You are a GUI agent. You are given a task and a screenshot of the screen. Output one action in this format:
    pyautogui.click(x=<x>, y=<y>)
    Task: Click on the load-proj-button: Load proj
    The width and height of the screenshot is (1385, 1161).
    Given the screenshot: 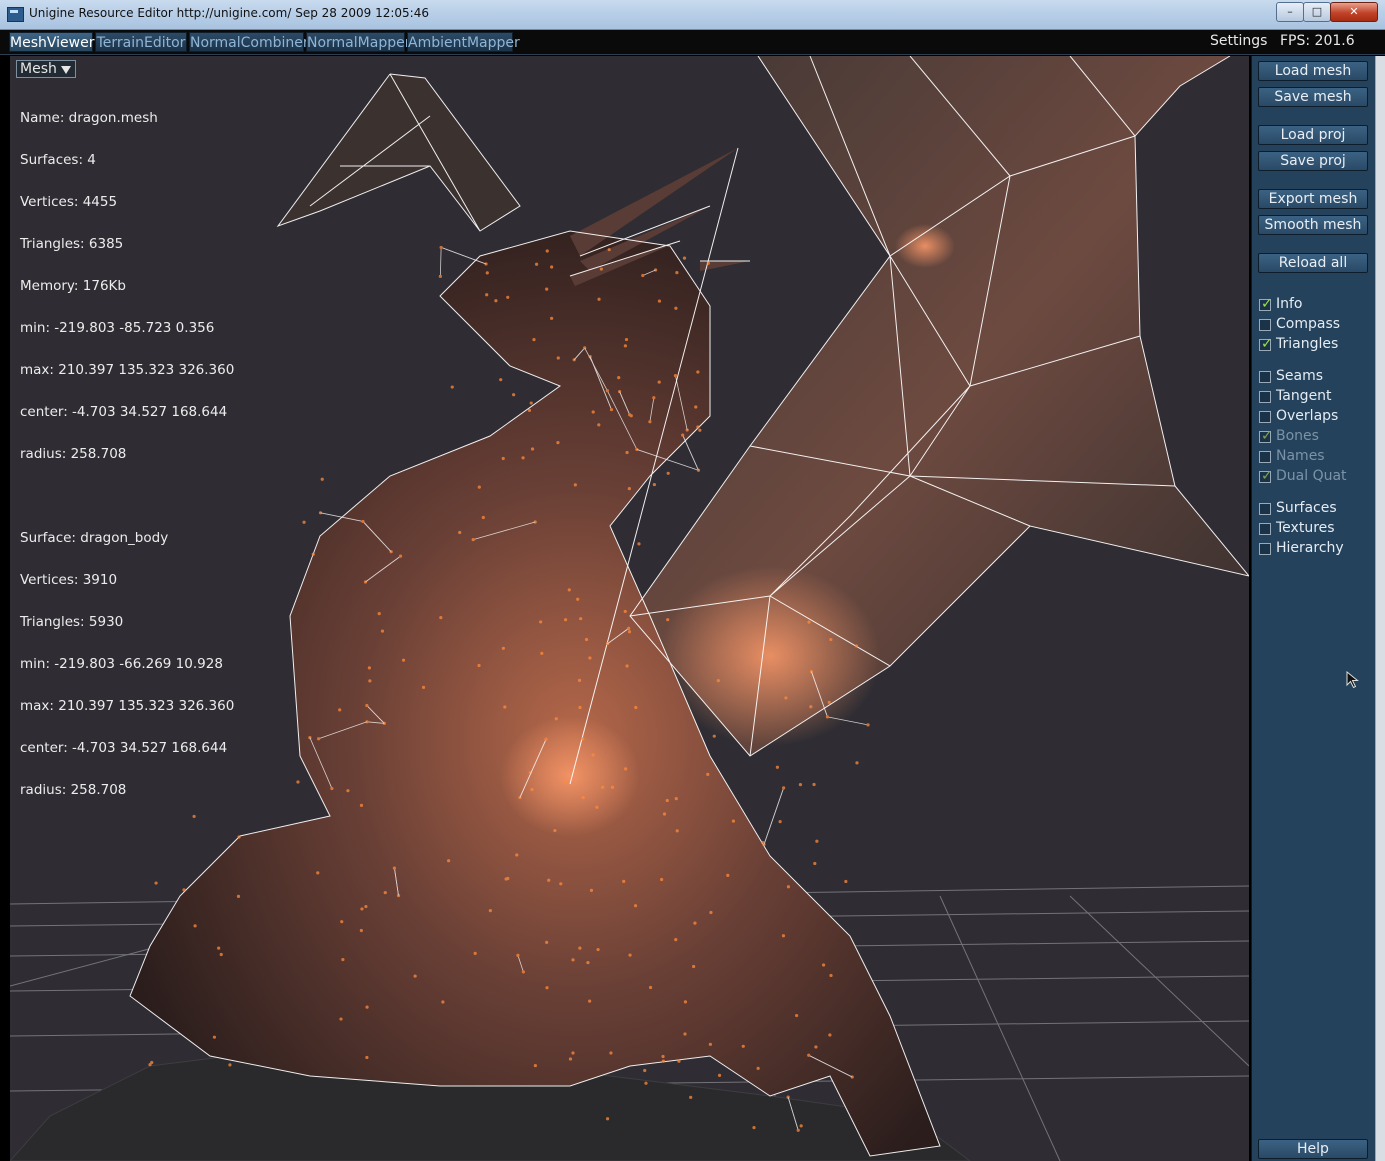 What is the action you would take?
    pyautogui.click(x=1313, y=135)
    